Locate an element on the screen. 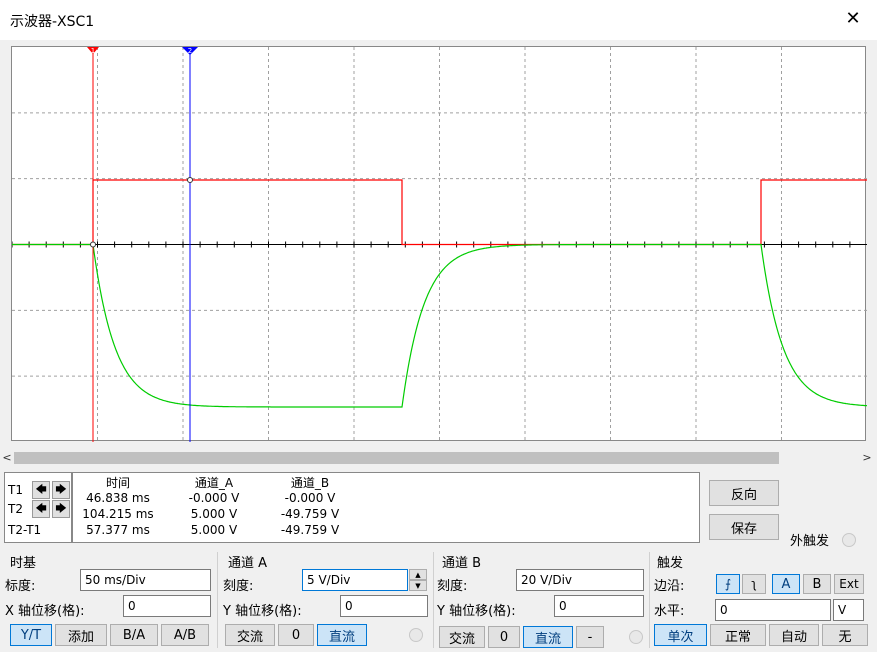 This screenshot has width=877, height=652. trigger-level-unit: V is located at coordinates (848, 610).